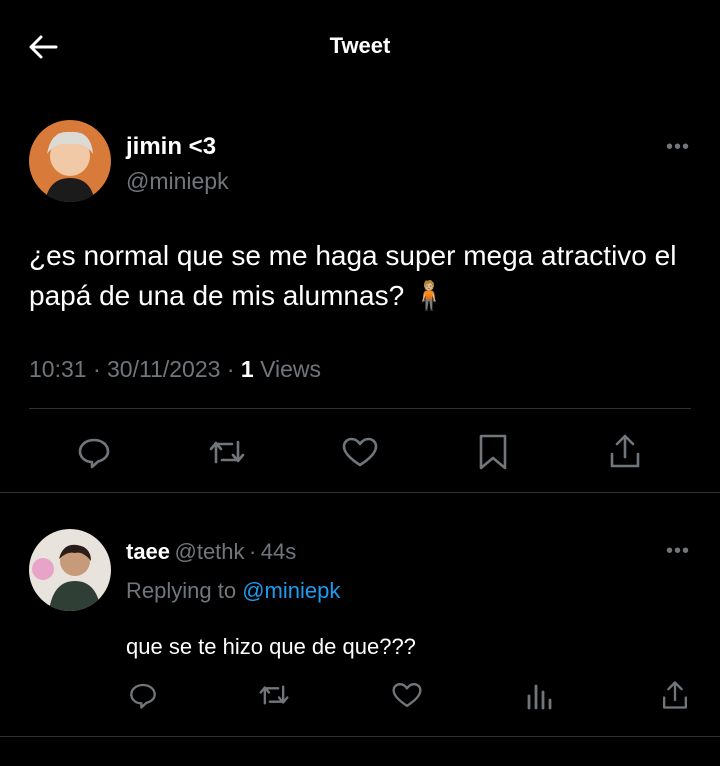  I want to click on tweet-date: 30/11/2023, so click(164, 369).